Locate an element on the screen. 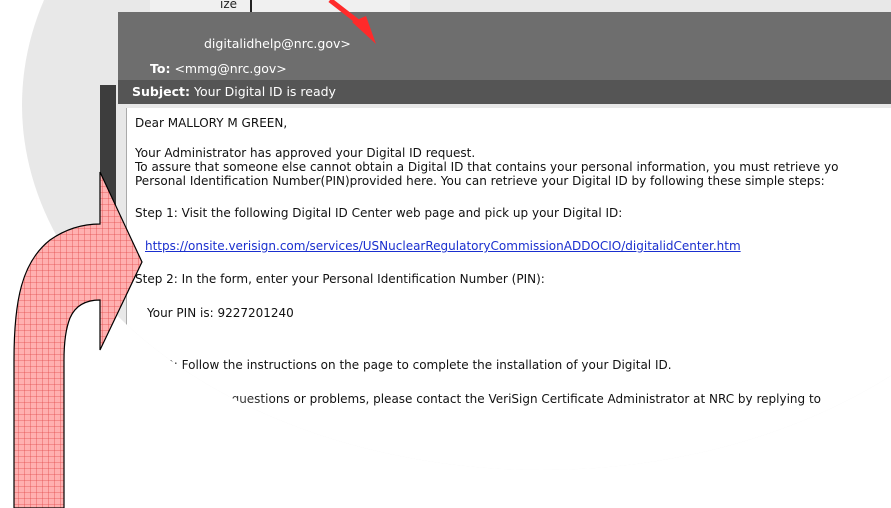  curved-arrow-icon is located at coordinates (78, 339).